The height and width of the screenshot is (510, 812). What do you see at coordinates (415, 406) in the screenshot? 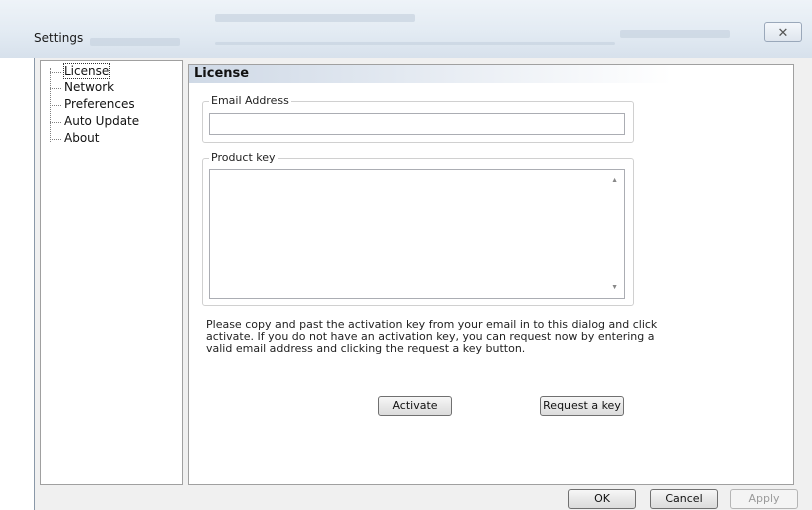
I see `activate-button: Activate` at bounding box center [415, 406].